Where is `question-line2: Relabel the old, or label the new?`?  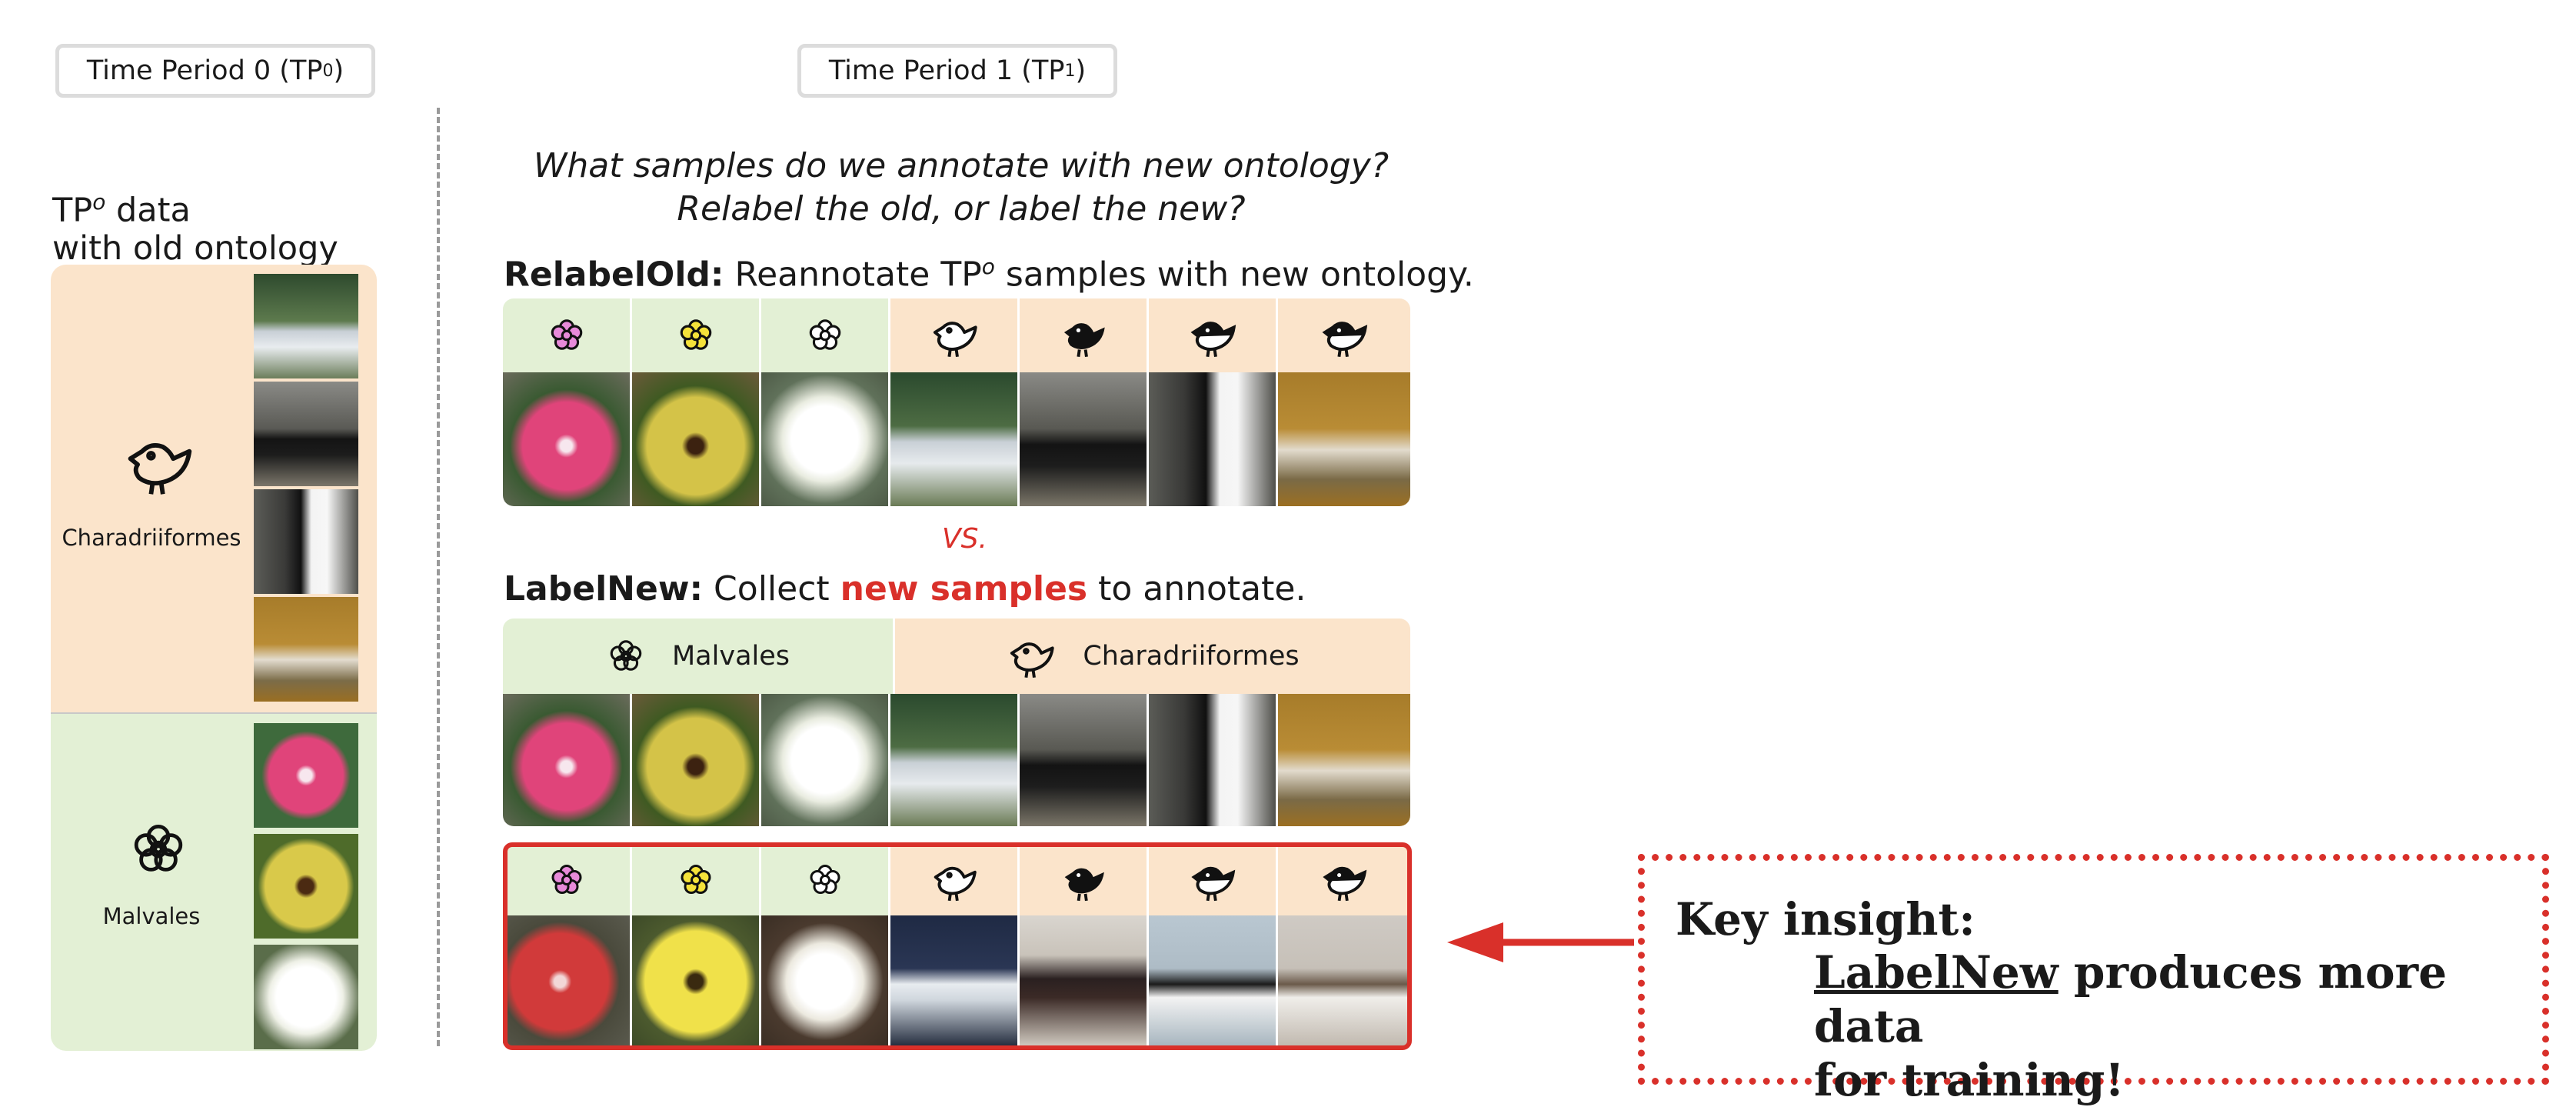
question-line2: Relabel the old, or label the new? is located at coordinates (961, 208).